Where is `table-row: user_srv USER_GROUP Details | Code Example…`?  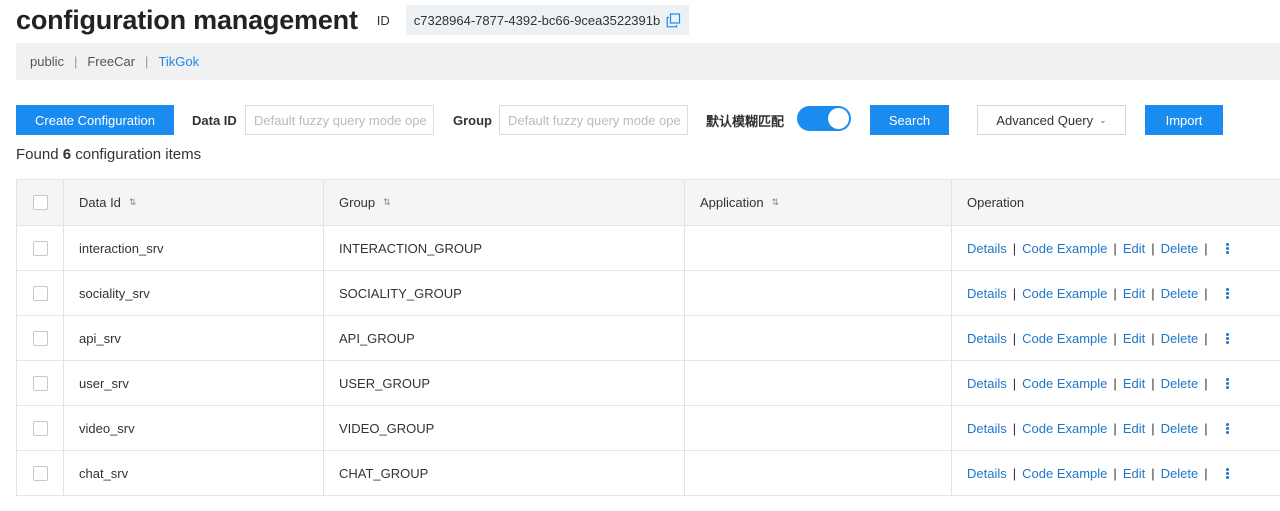
table-row: user_srv USER_GROUP Details | Code Example… is located at coordinates (648, 383).